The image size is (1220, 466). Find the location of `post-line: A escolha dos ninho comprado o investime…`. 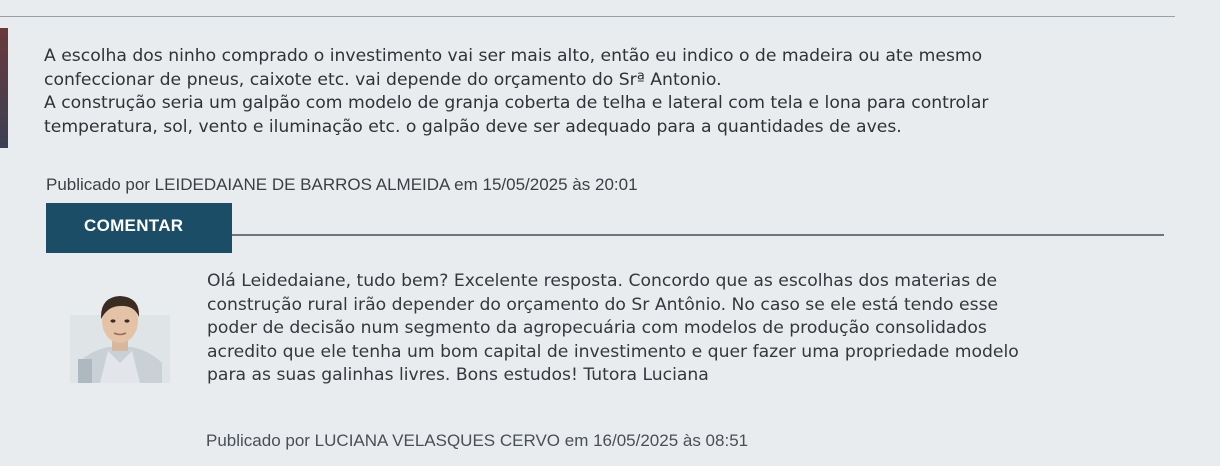

post-line: A escolha dos ninho comprado o investime… is located at coordinates (513, 56).